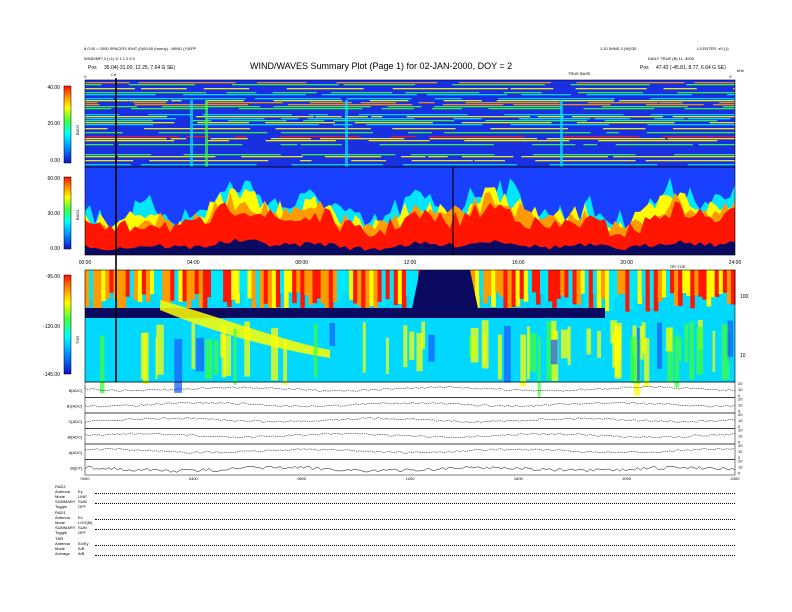 The image size is (792, 612). Describe the element at coordinates (740, 445) in the screenshot. I see `stack-panel-right-tick: 20` at that location.